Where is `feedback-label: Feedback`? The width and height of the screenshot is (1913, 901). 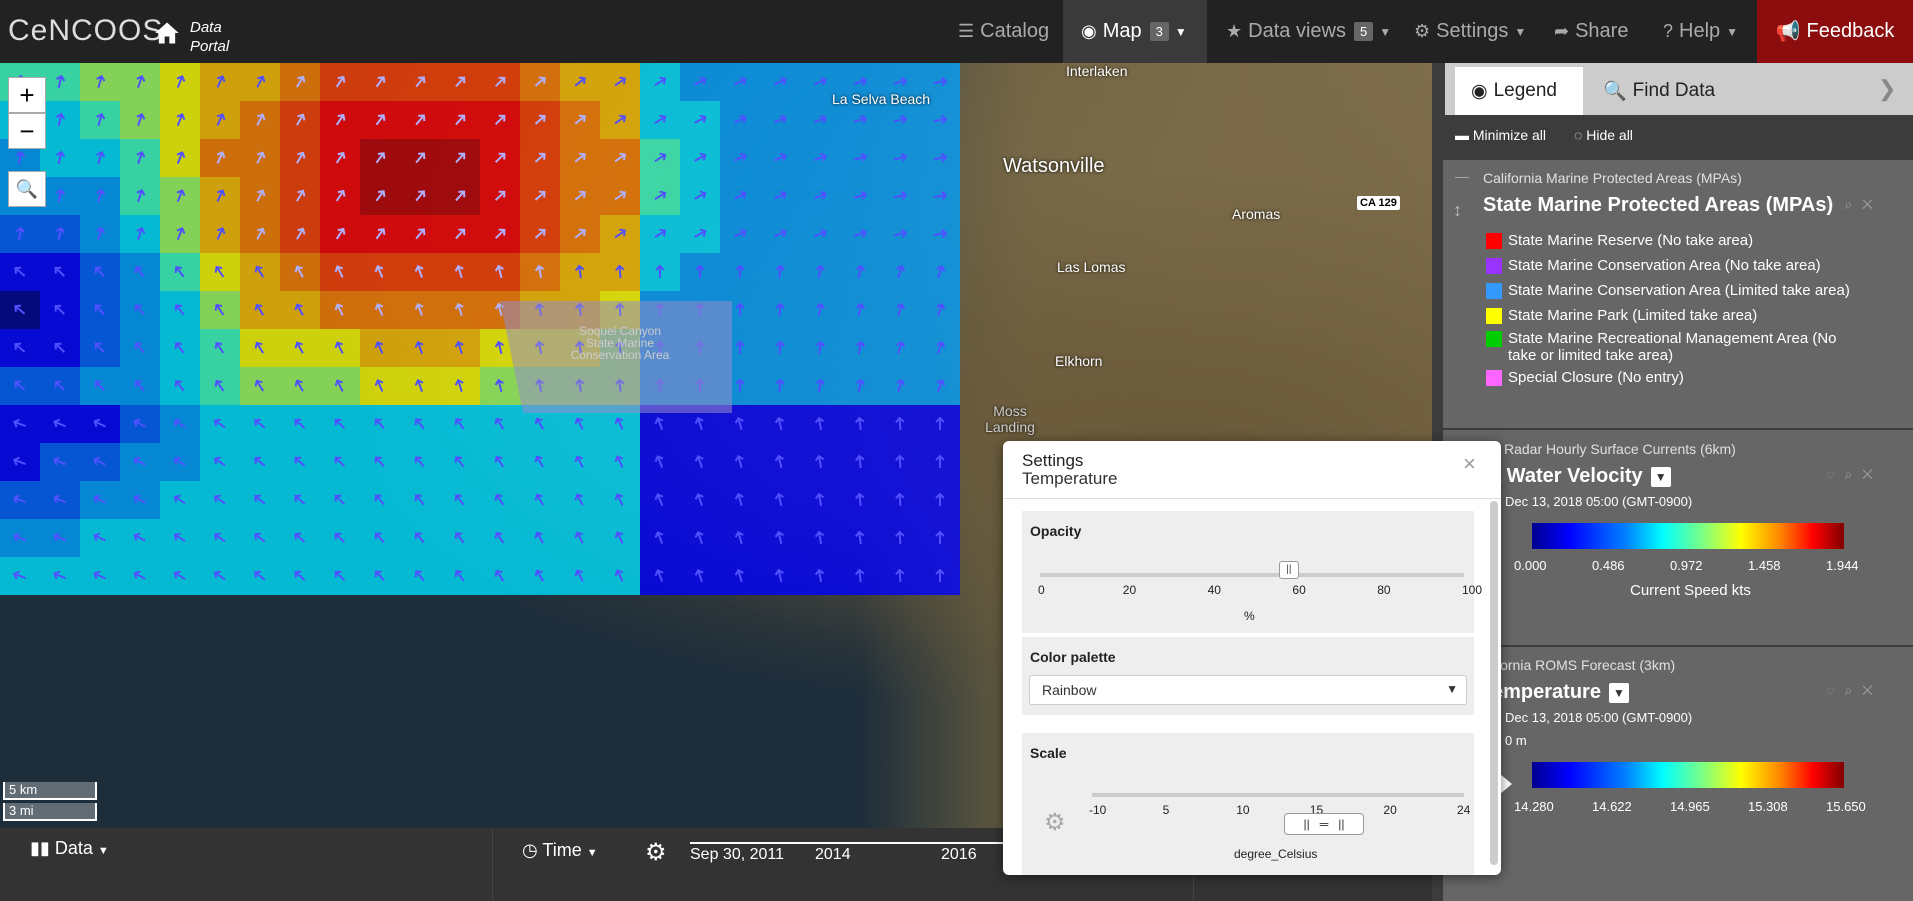 feedback-label: Feedback is located at coordinates (1850, 31).